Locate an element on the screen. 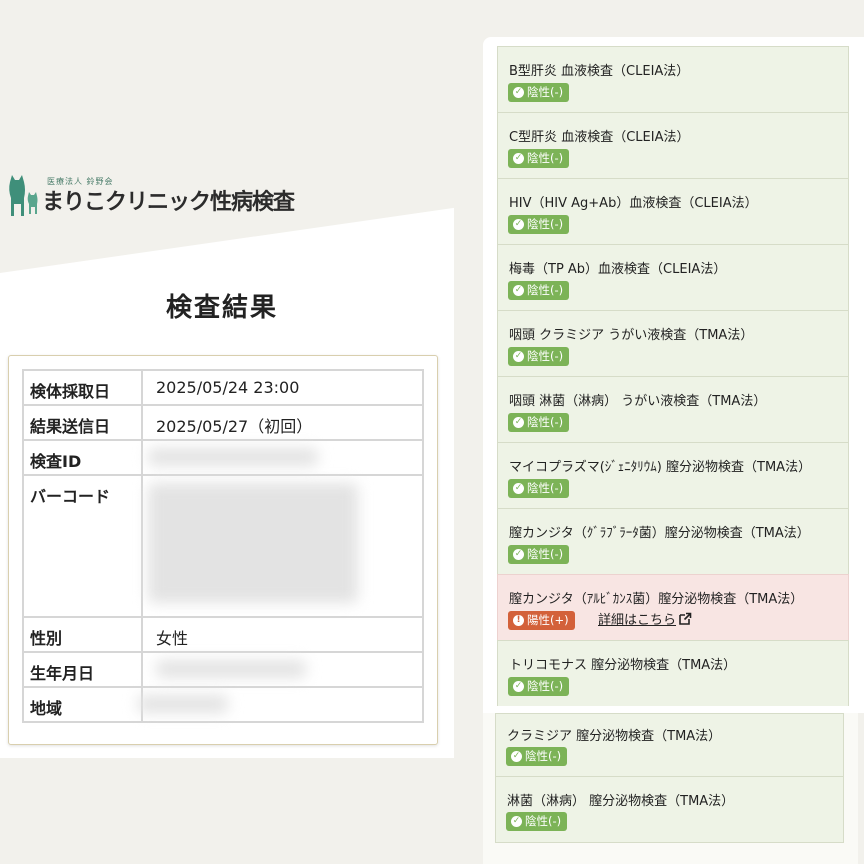  info-key: 生年月日 is located at coordinates (82, 669).